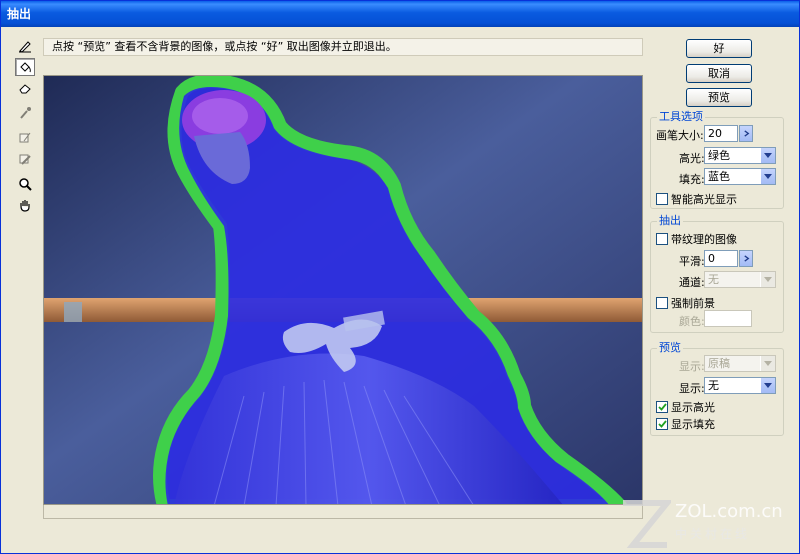  Describe the element at coordinates (746, 258) in the screenshot. I see `smooth-slider-button` at that location.